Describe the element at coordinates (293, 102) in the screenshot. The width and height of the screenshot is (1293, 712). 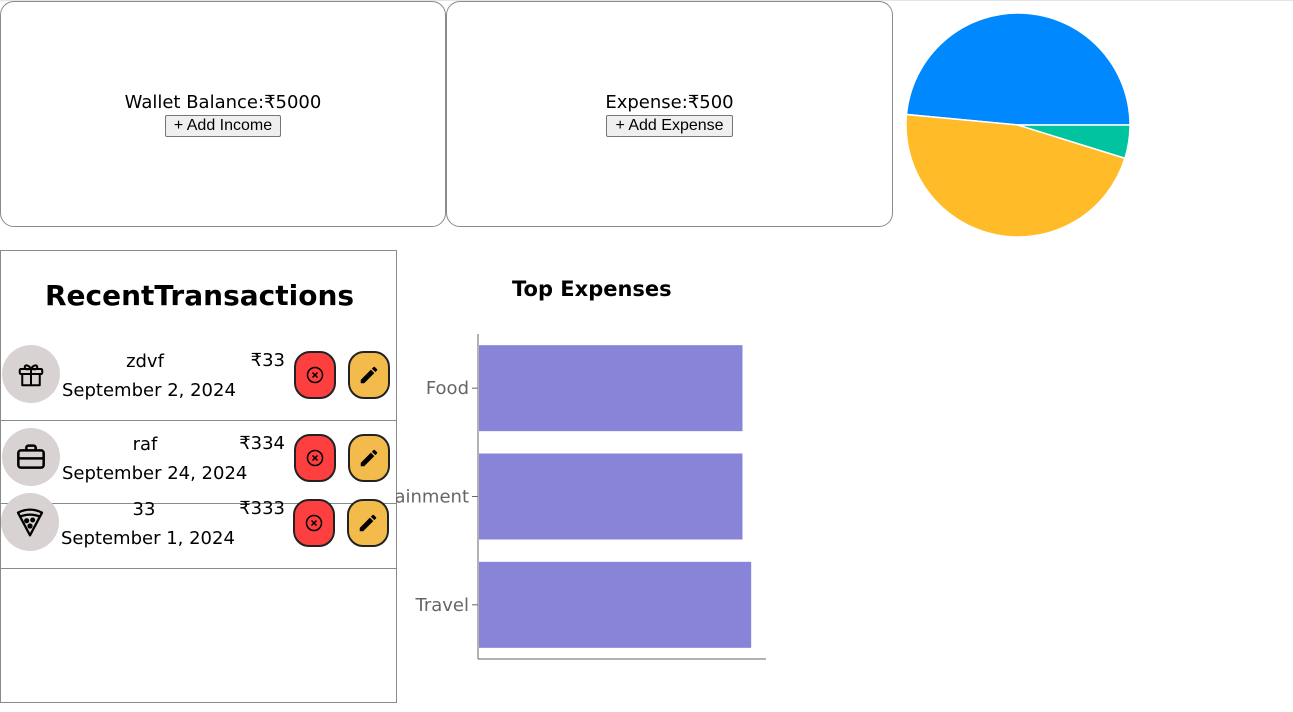
I see `wallet-balance-amount: ₹5000` at that location.